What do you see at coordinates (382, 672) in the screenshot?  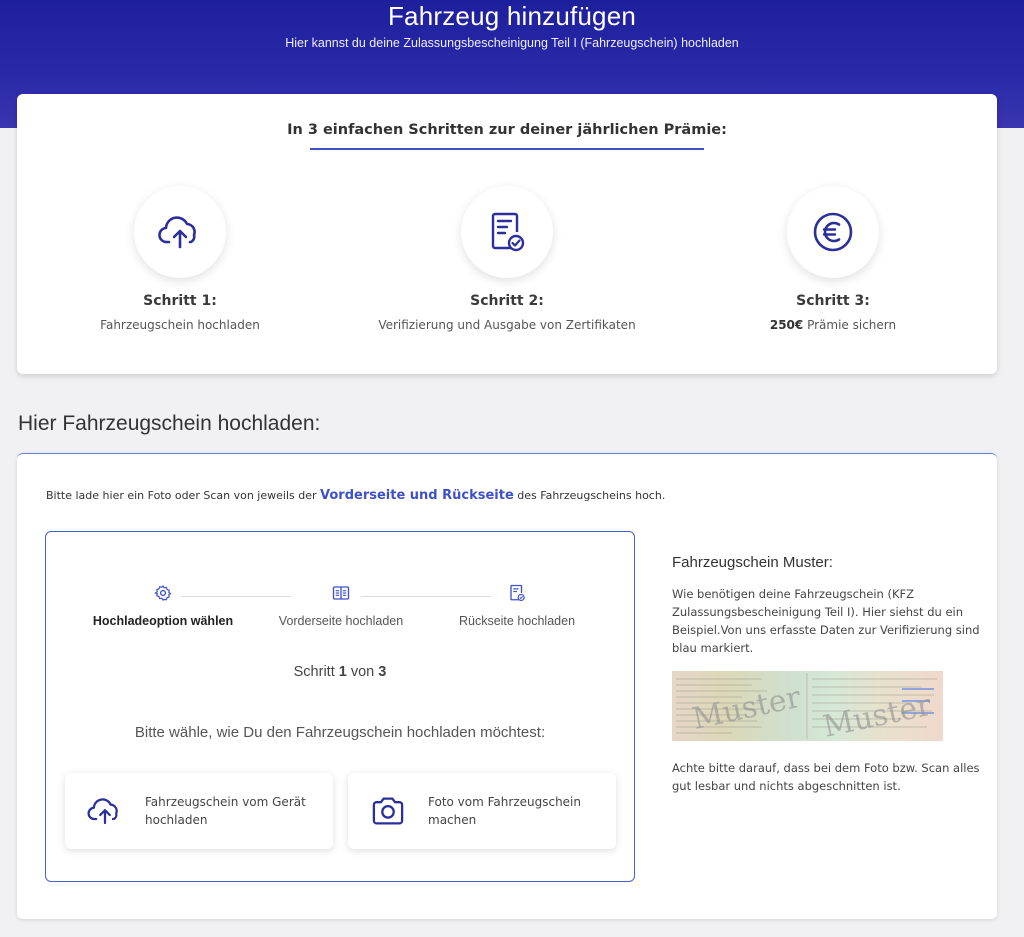 I see `wizard-counter-total: 3` at bounding box center [382, 672].